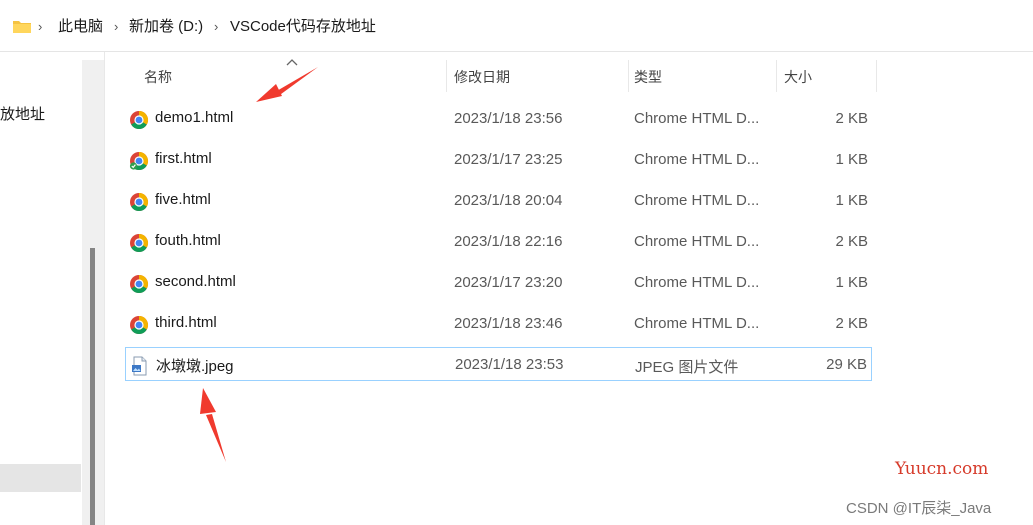  What do you see at coordinates (508, 200) in the screenshot?
I see `file-date: 2023/1/18 20:04` at bounding box center [508, 200].